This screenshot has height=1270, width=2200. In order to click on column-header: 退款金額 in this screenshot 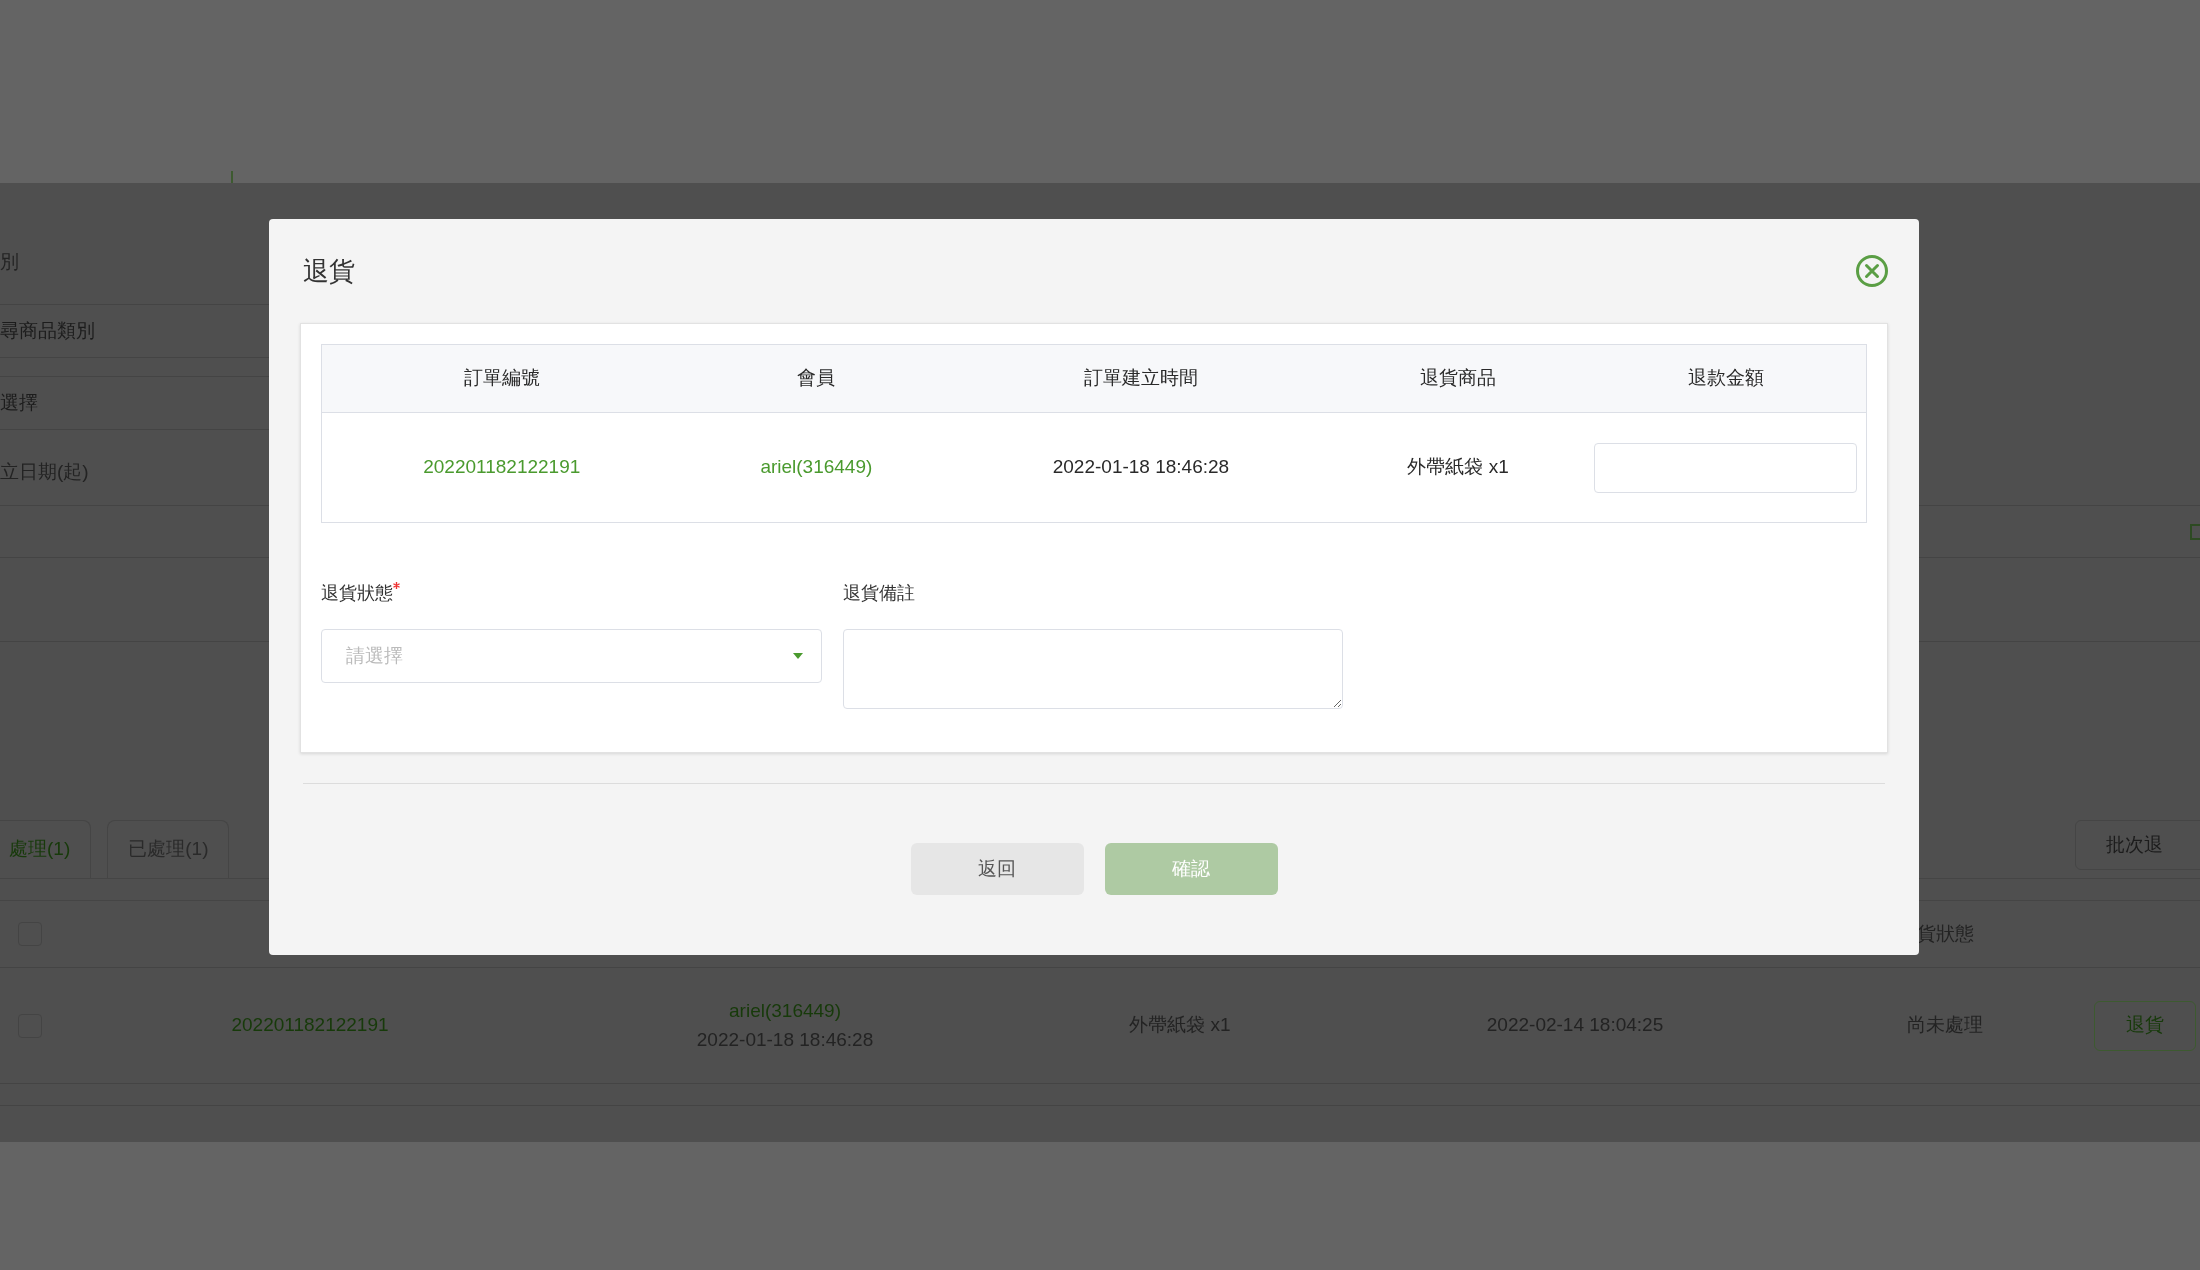, I will do `click(1725, 378)`.